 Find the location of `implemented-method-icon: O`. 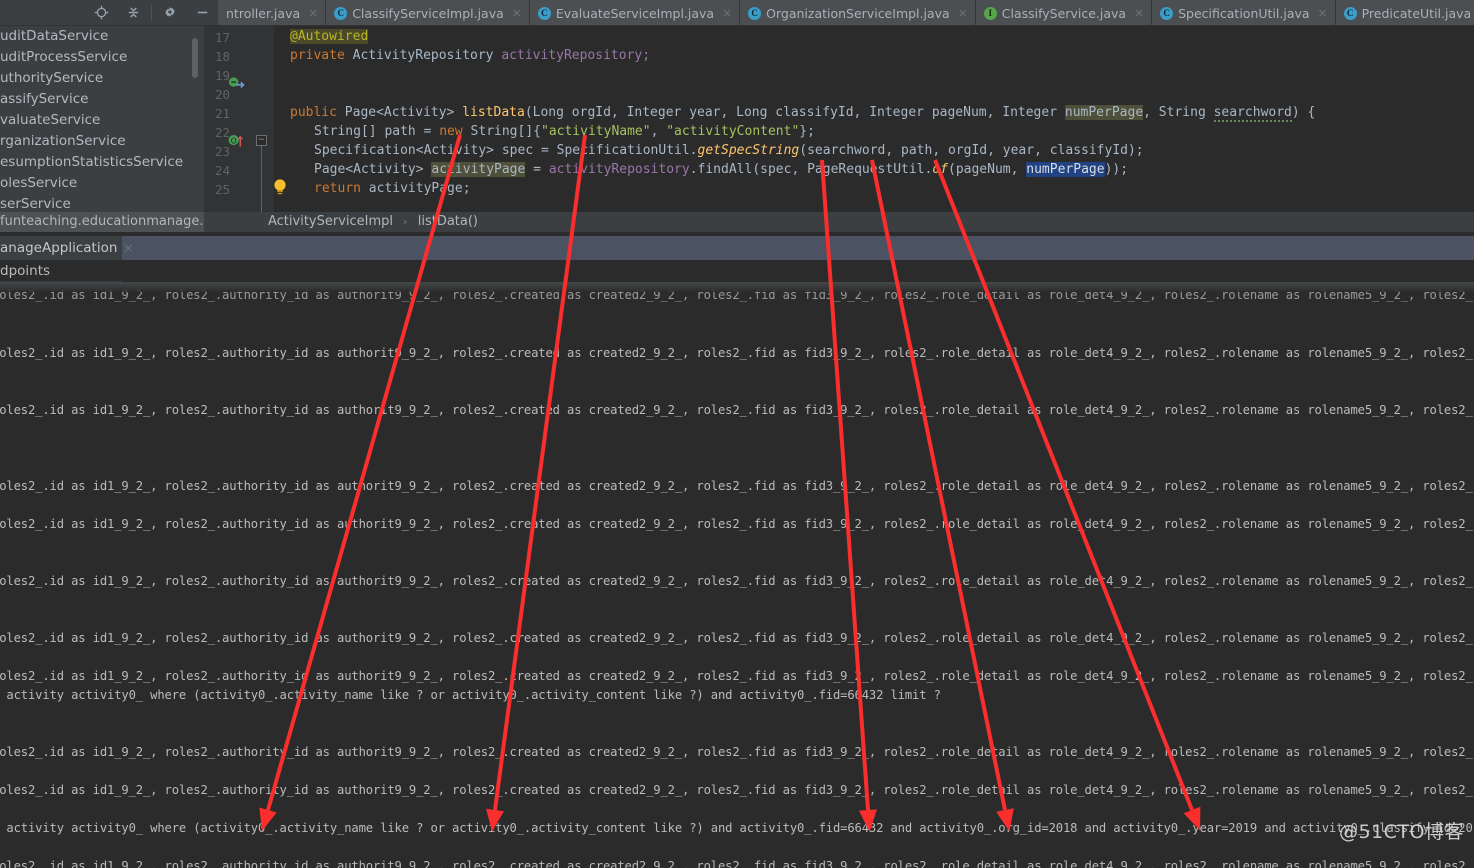

implemented-method-icon: O is located at coordinates (236, 143).